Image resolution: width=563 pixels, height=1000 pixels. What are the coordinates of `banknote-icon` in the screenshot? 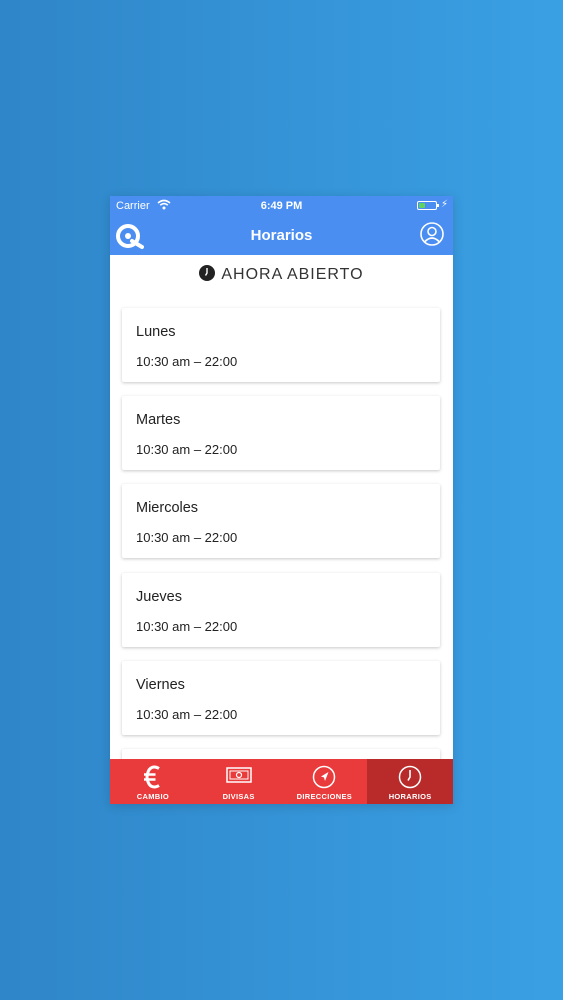 It's located at (238, 775).